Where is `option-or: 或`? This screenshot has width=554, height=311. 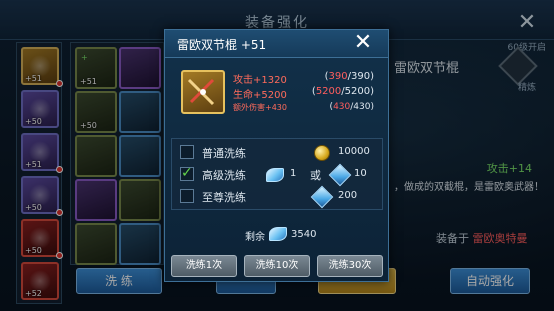 option-or: 或 is located at coordinates (315, 175).